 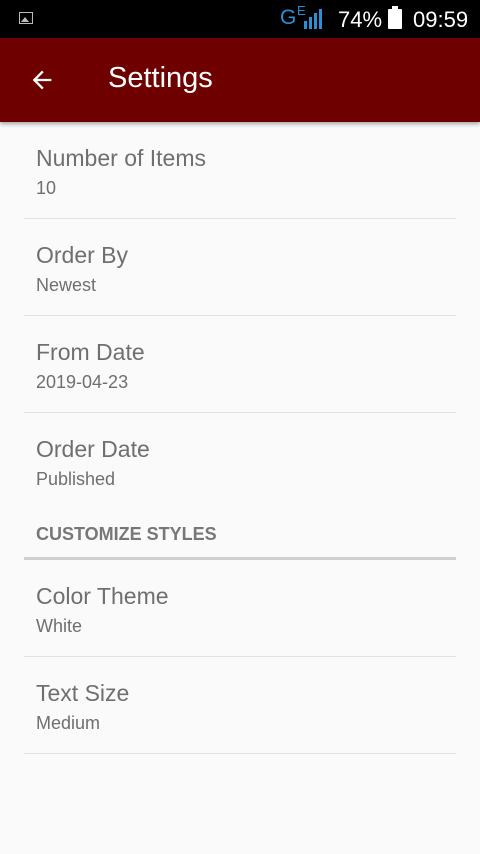 What do you see at coordinates (121, 158) in the screenshot?
I see `pref-title: Number of Items` at bounding box center [121, 158].